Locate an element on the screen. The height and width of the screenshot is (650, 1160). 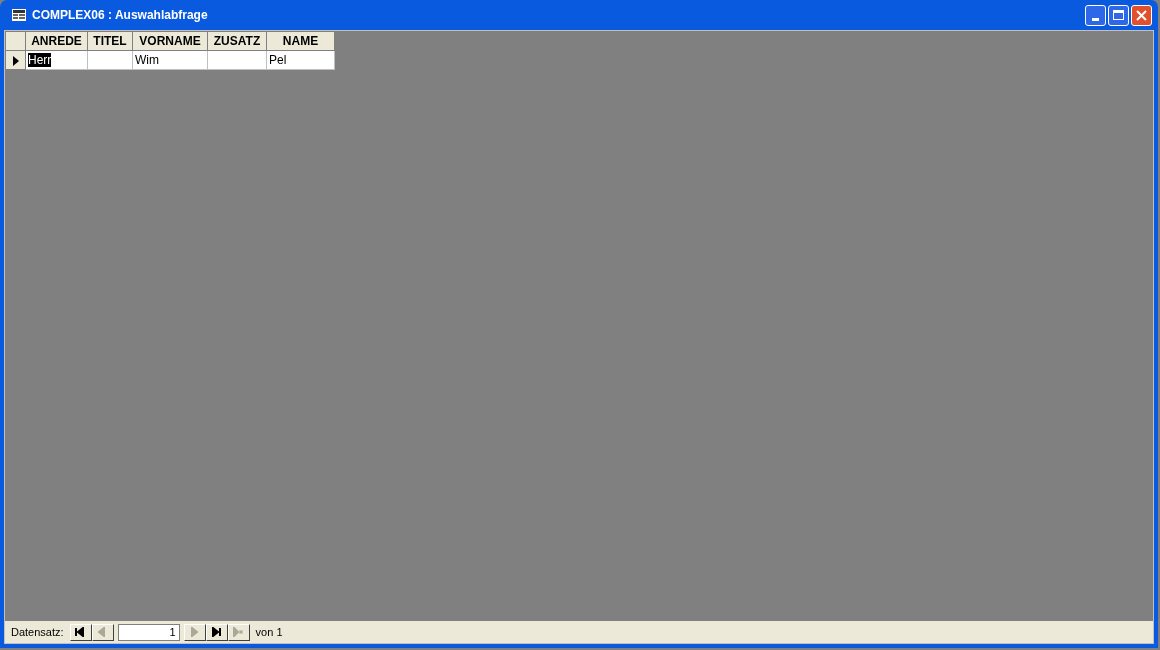
table-cell: Herr is located at coordinates (40, 60).